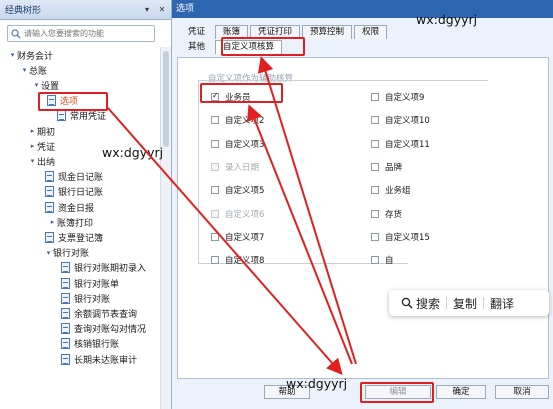  I want to click on tree-node: ▾ 出纳, so click(41, 161).